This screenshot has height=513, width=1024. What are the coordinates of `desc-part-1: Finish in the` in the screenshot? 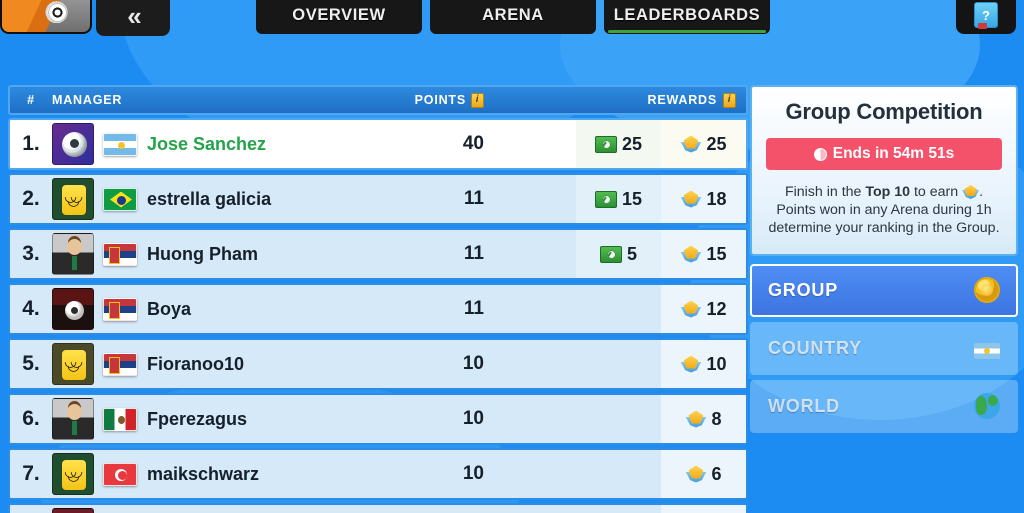 It's located at (825, 192).